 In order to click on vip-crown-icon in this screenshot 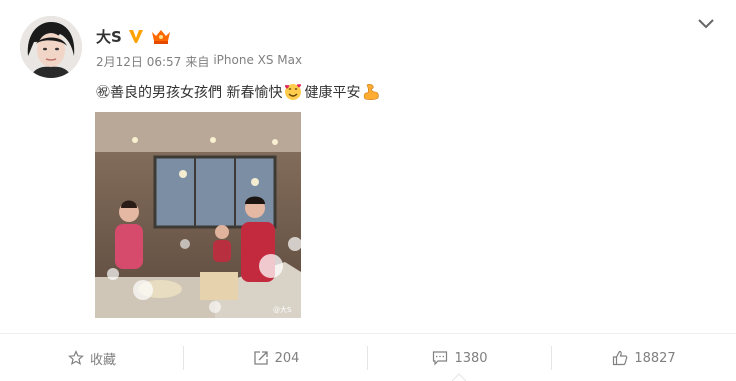, I will do `click(161, 36)`.